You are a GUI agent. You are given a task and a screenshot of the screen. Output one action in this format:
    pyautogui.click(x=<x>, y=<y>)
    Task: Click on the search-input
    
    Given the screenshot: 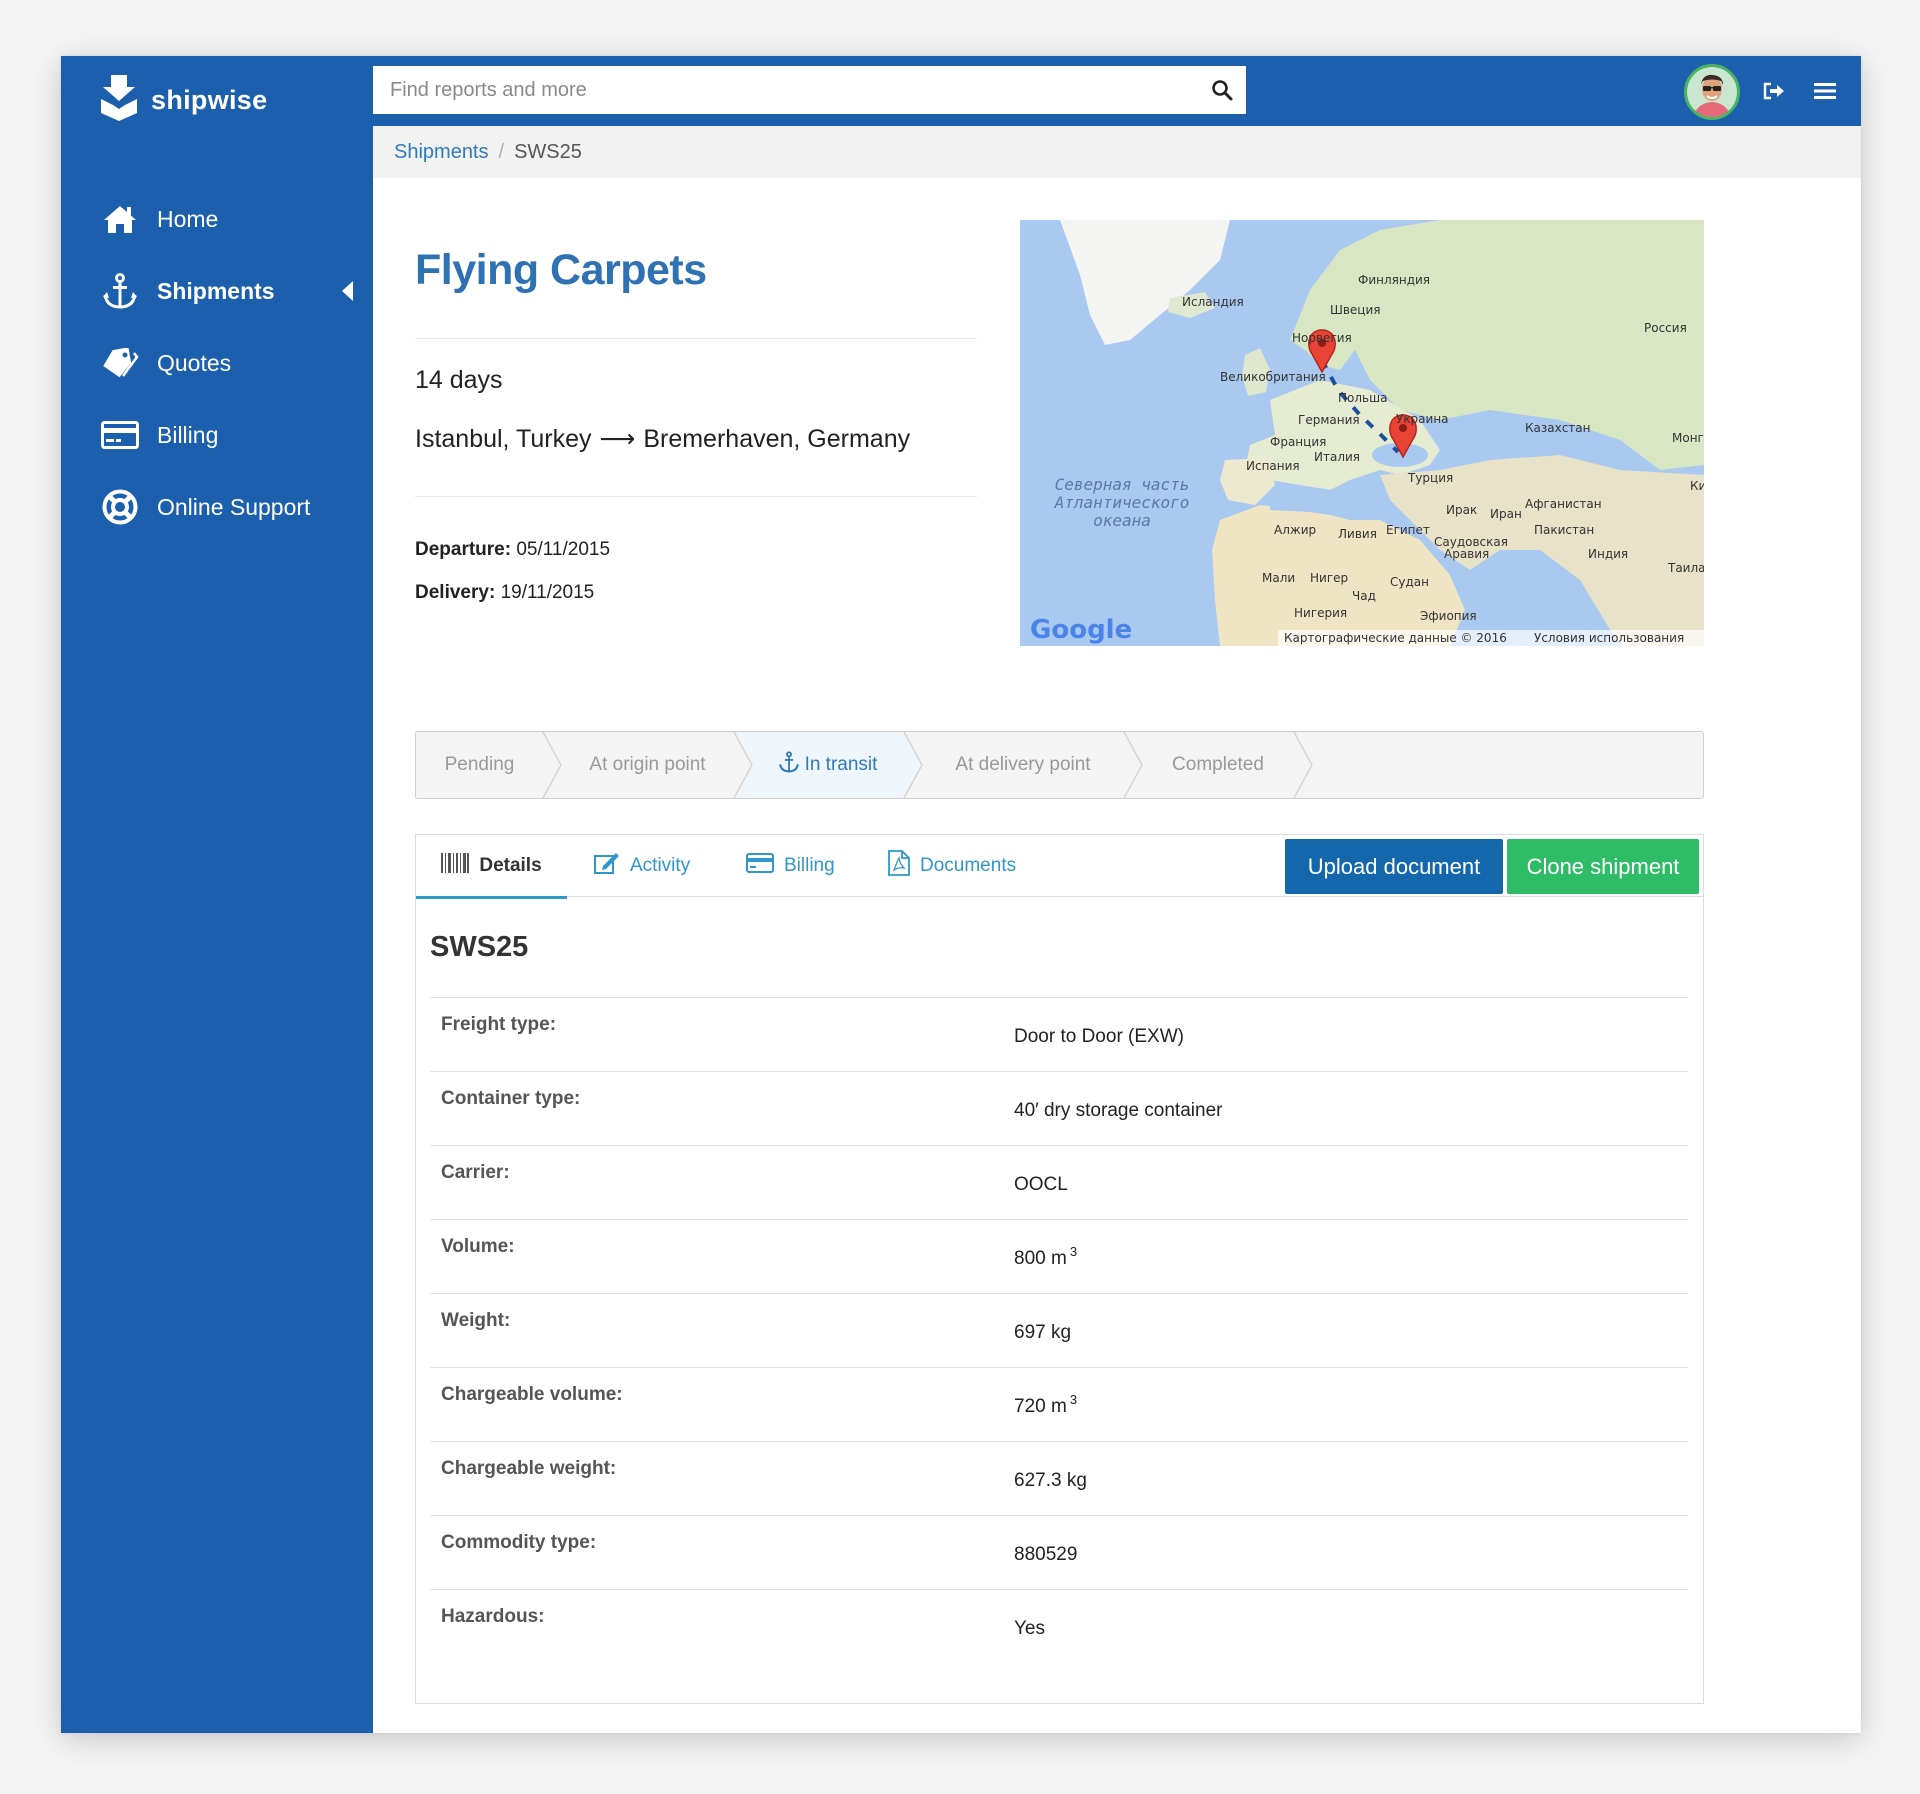 What is the action you would take?
    pyautogui.click(x=785, y=90)
    